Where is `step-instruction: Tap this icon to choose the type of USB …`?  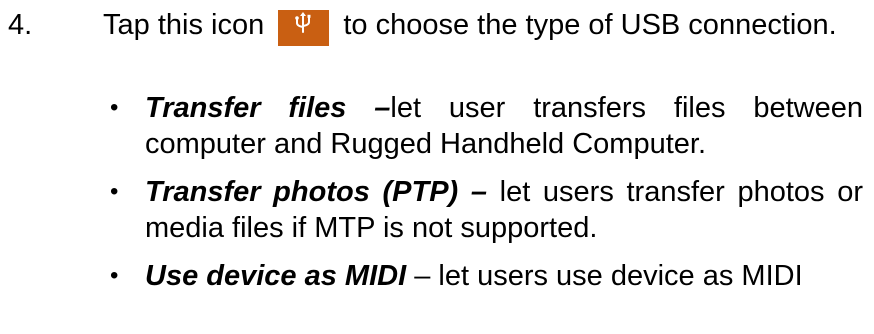
step-instruction: Tap this icon to choose the type of USB … is located at coordinates (483, 26).